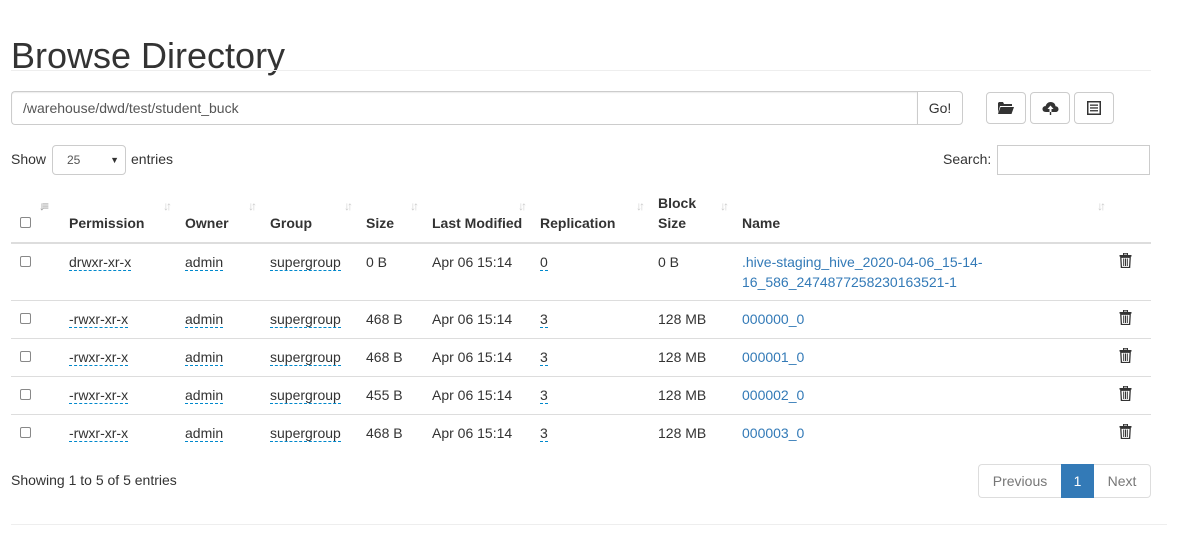 This screenshot has height=534, width=1179. I want to click on header-group: Group ↓↑, so click(310, 214).